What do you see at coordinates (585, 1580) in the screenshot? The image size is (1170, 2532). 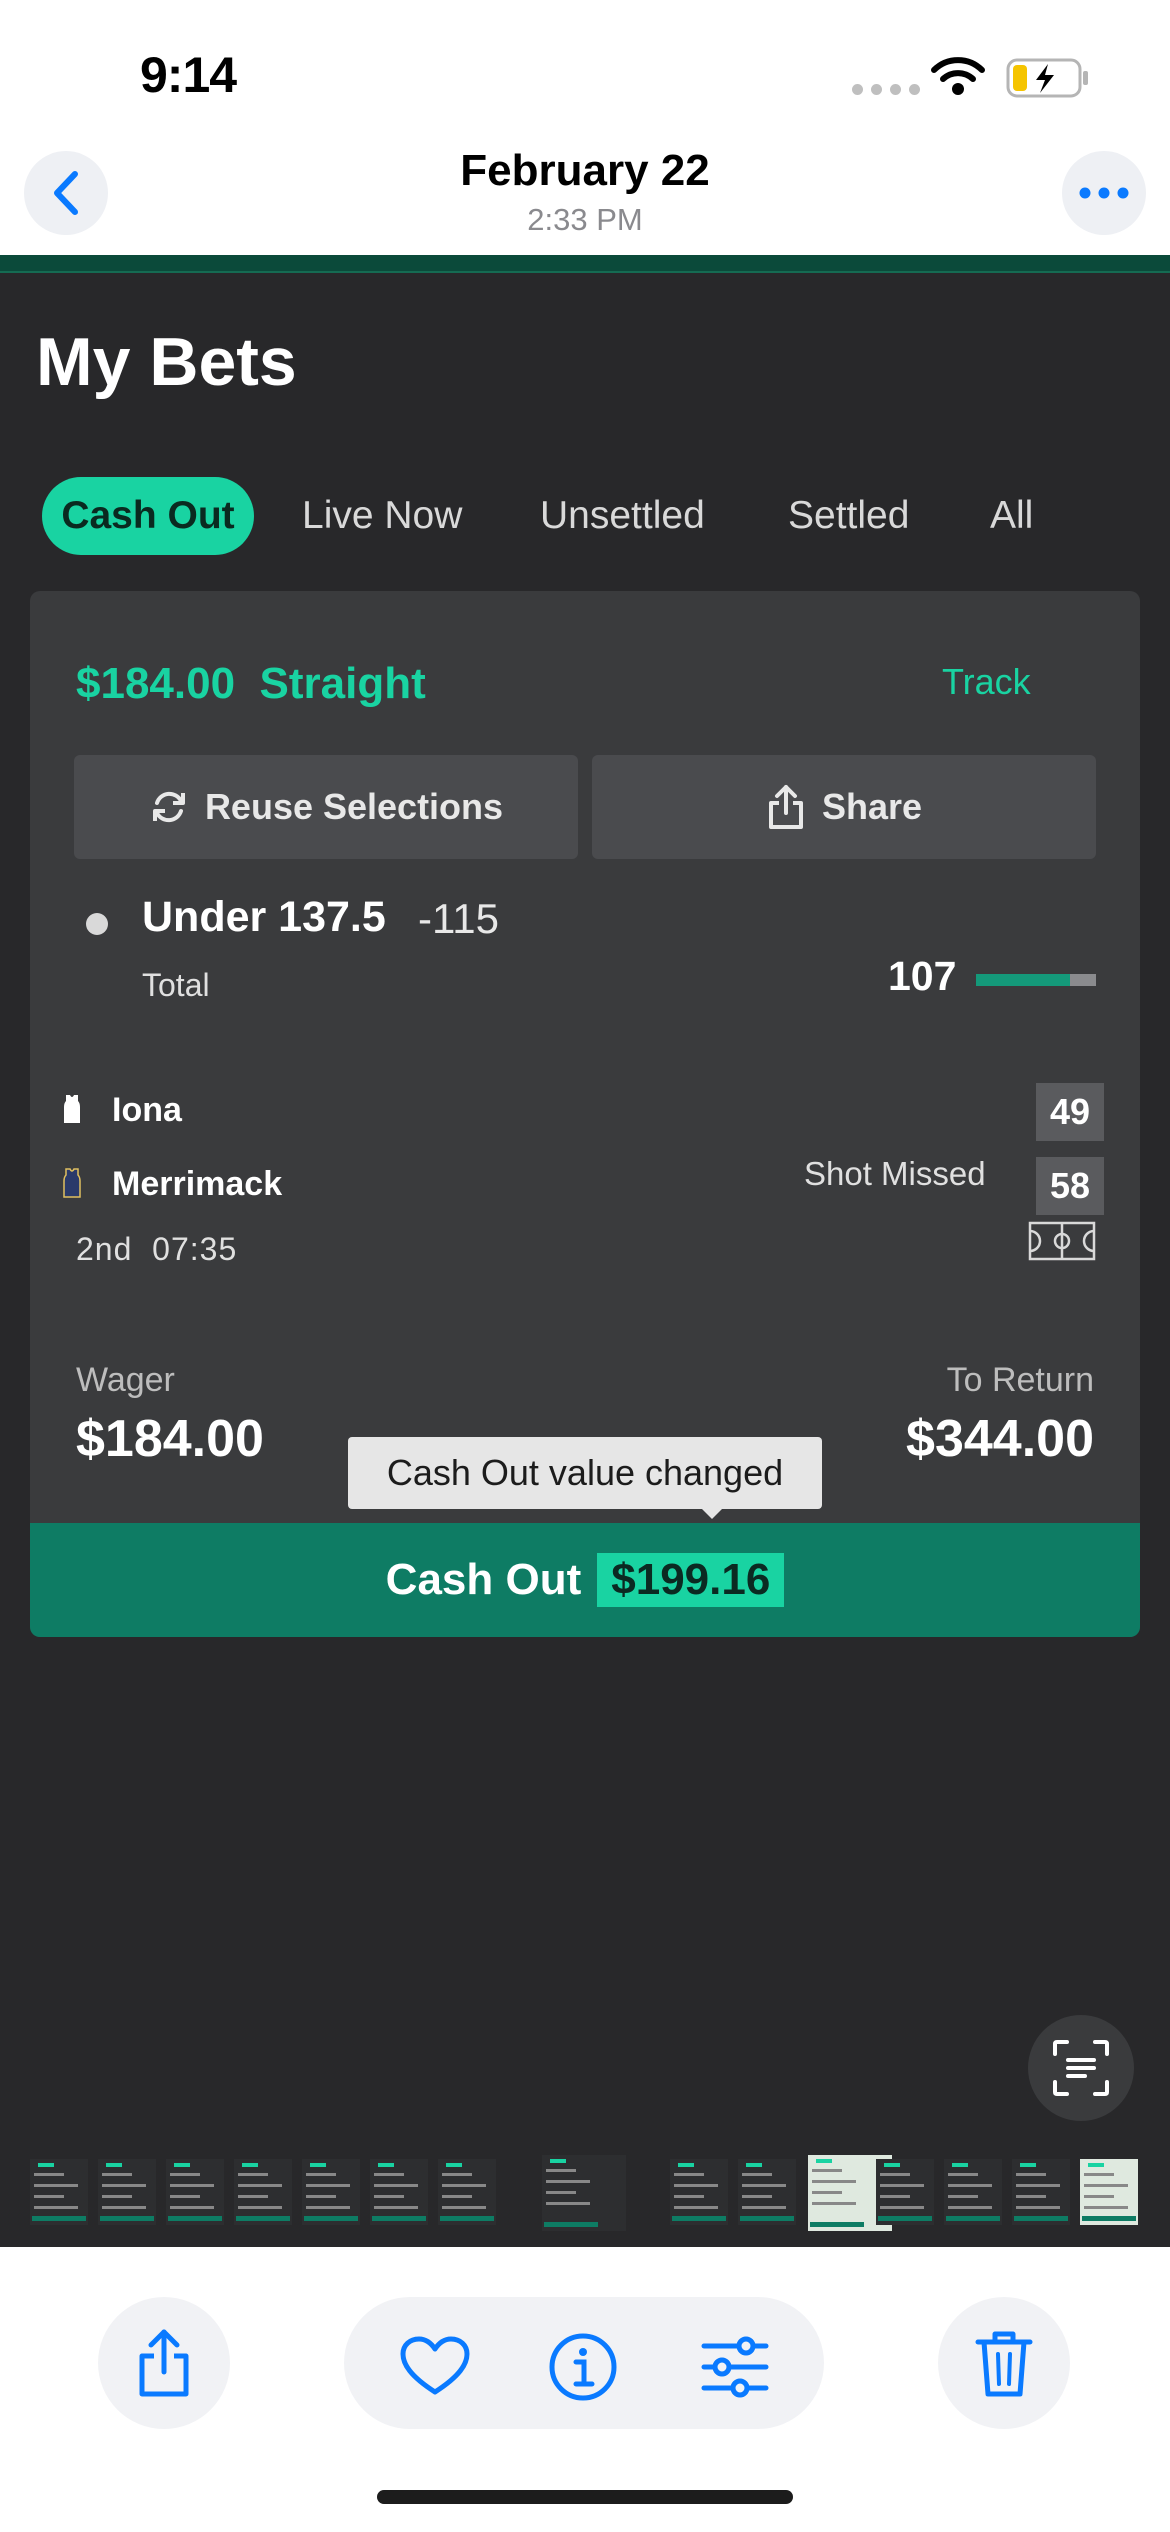 I see `cash-out-button: Cash Out $199.16` at bounding box center [585, 1580].